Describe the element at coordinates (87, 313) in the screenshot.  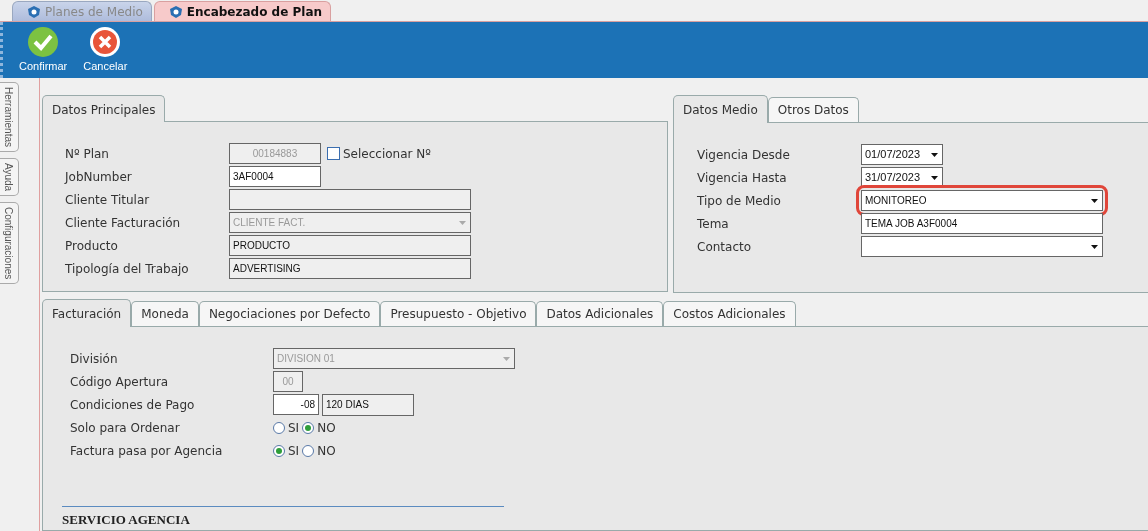
I see `panel-tab: Facturación` at that location.